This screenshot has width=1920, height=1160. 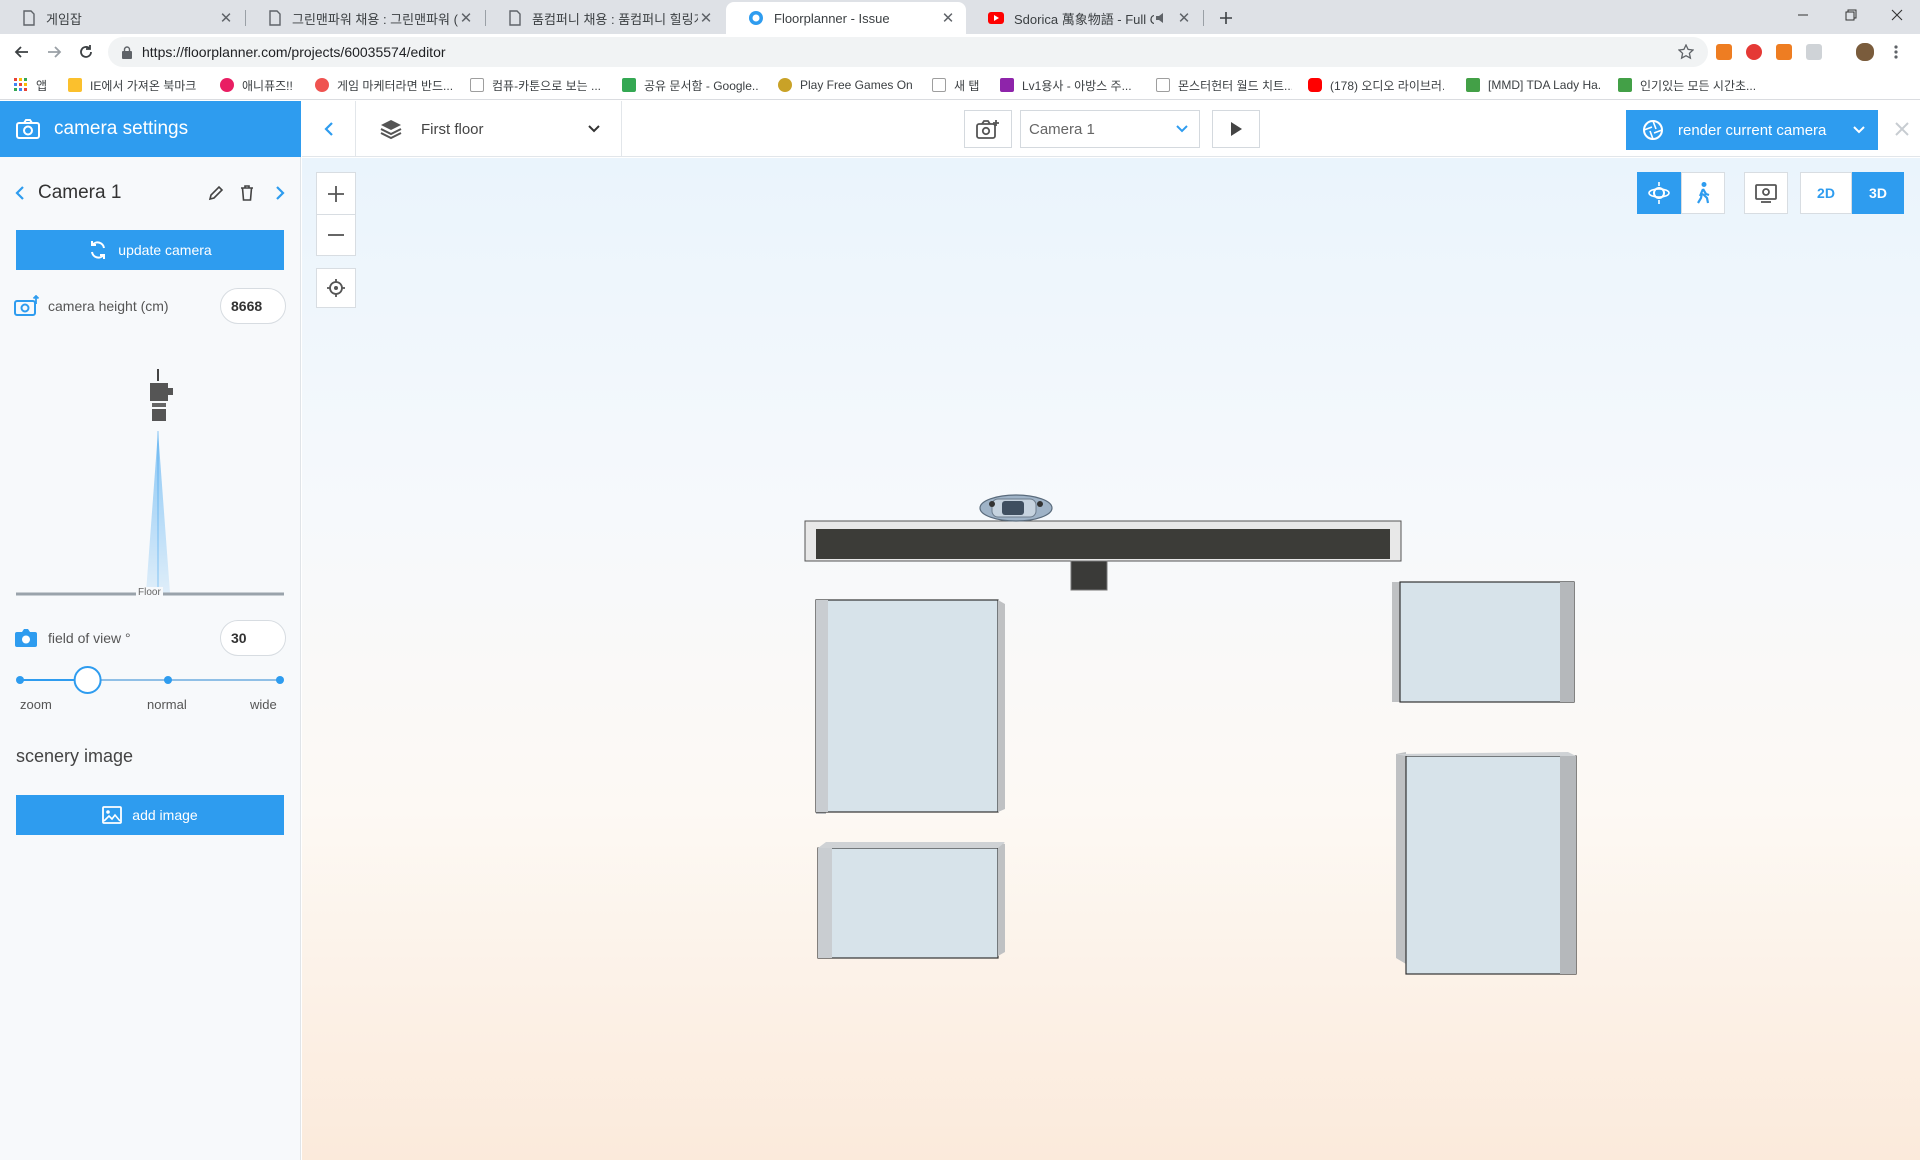 I want to click on play-icon, so click(x=1236, y=129).